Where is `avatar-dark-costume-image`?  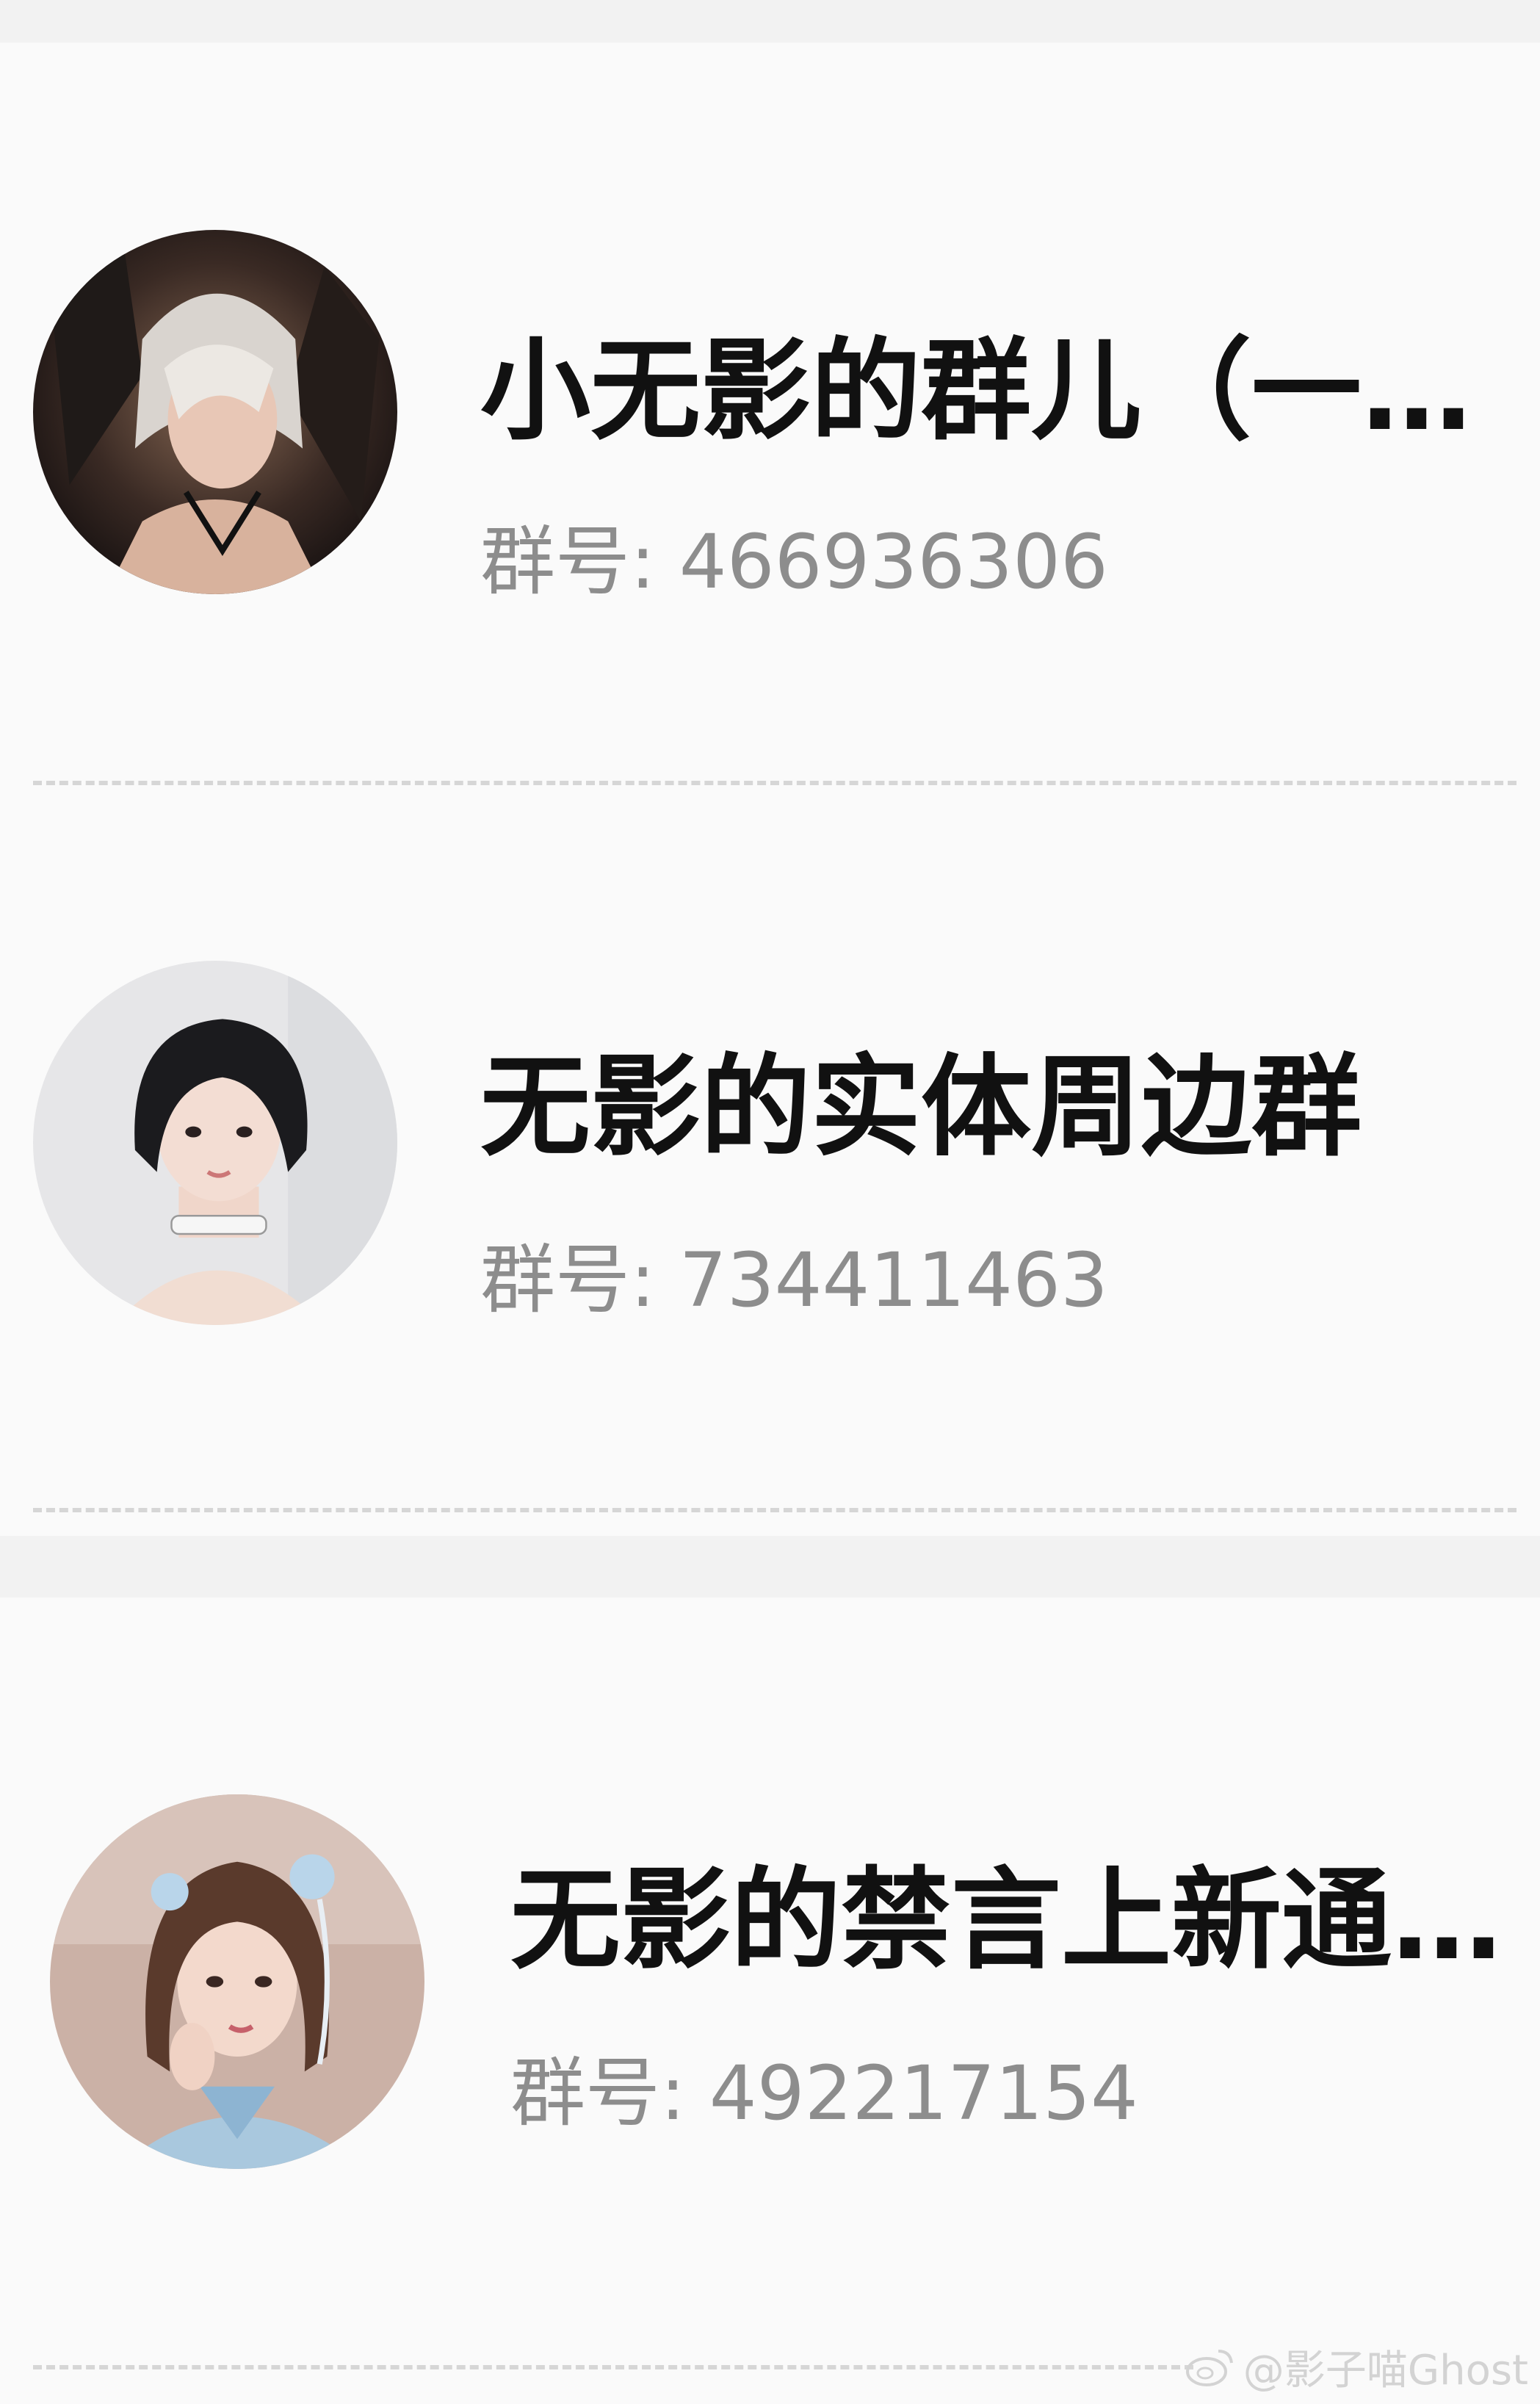 avatar-dark-costume-image is located at coordinates (215, 412).